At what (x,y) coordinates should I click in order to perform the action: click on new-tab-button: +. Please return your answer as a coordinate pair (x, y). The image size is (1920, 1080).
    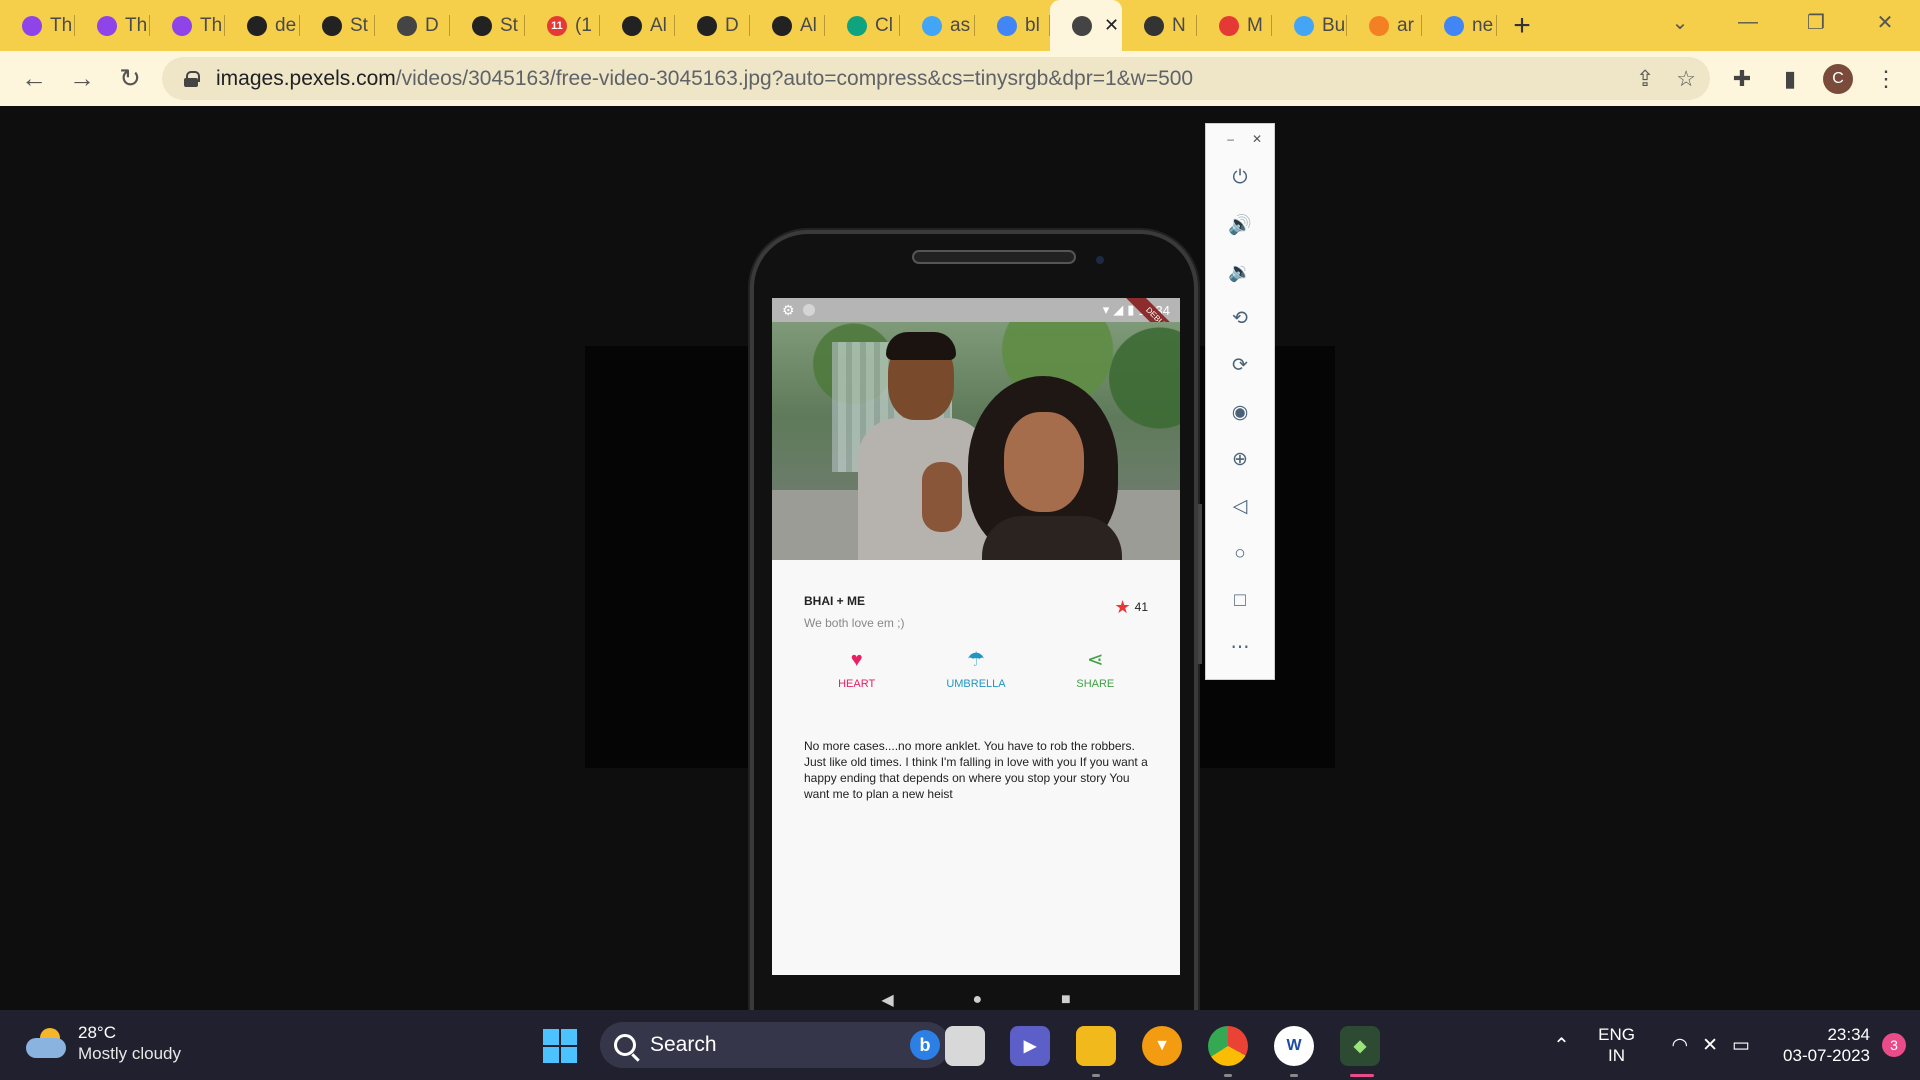
    Looking at the image, I should click on (1522, 25).